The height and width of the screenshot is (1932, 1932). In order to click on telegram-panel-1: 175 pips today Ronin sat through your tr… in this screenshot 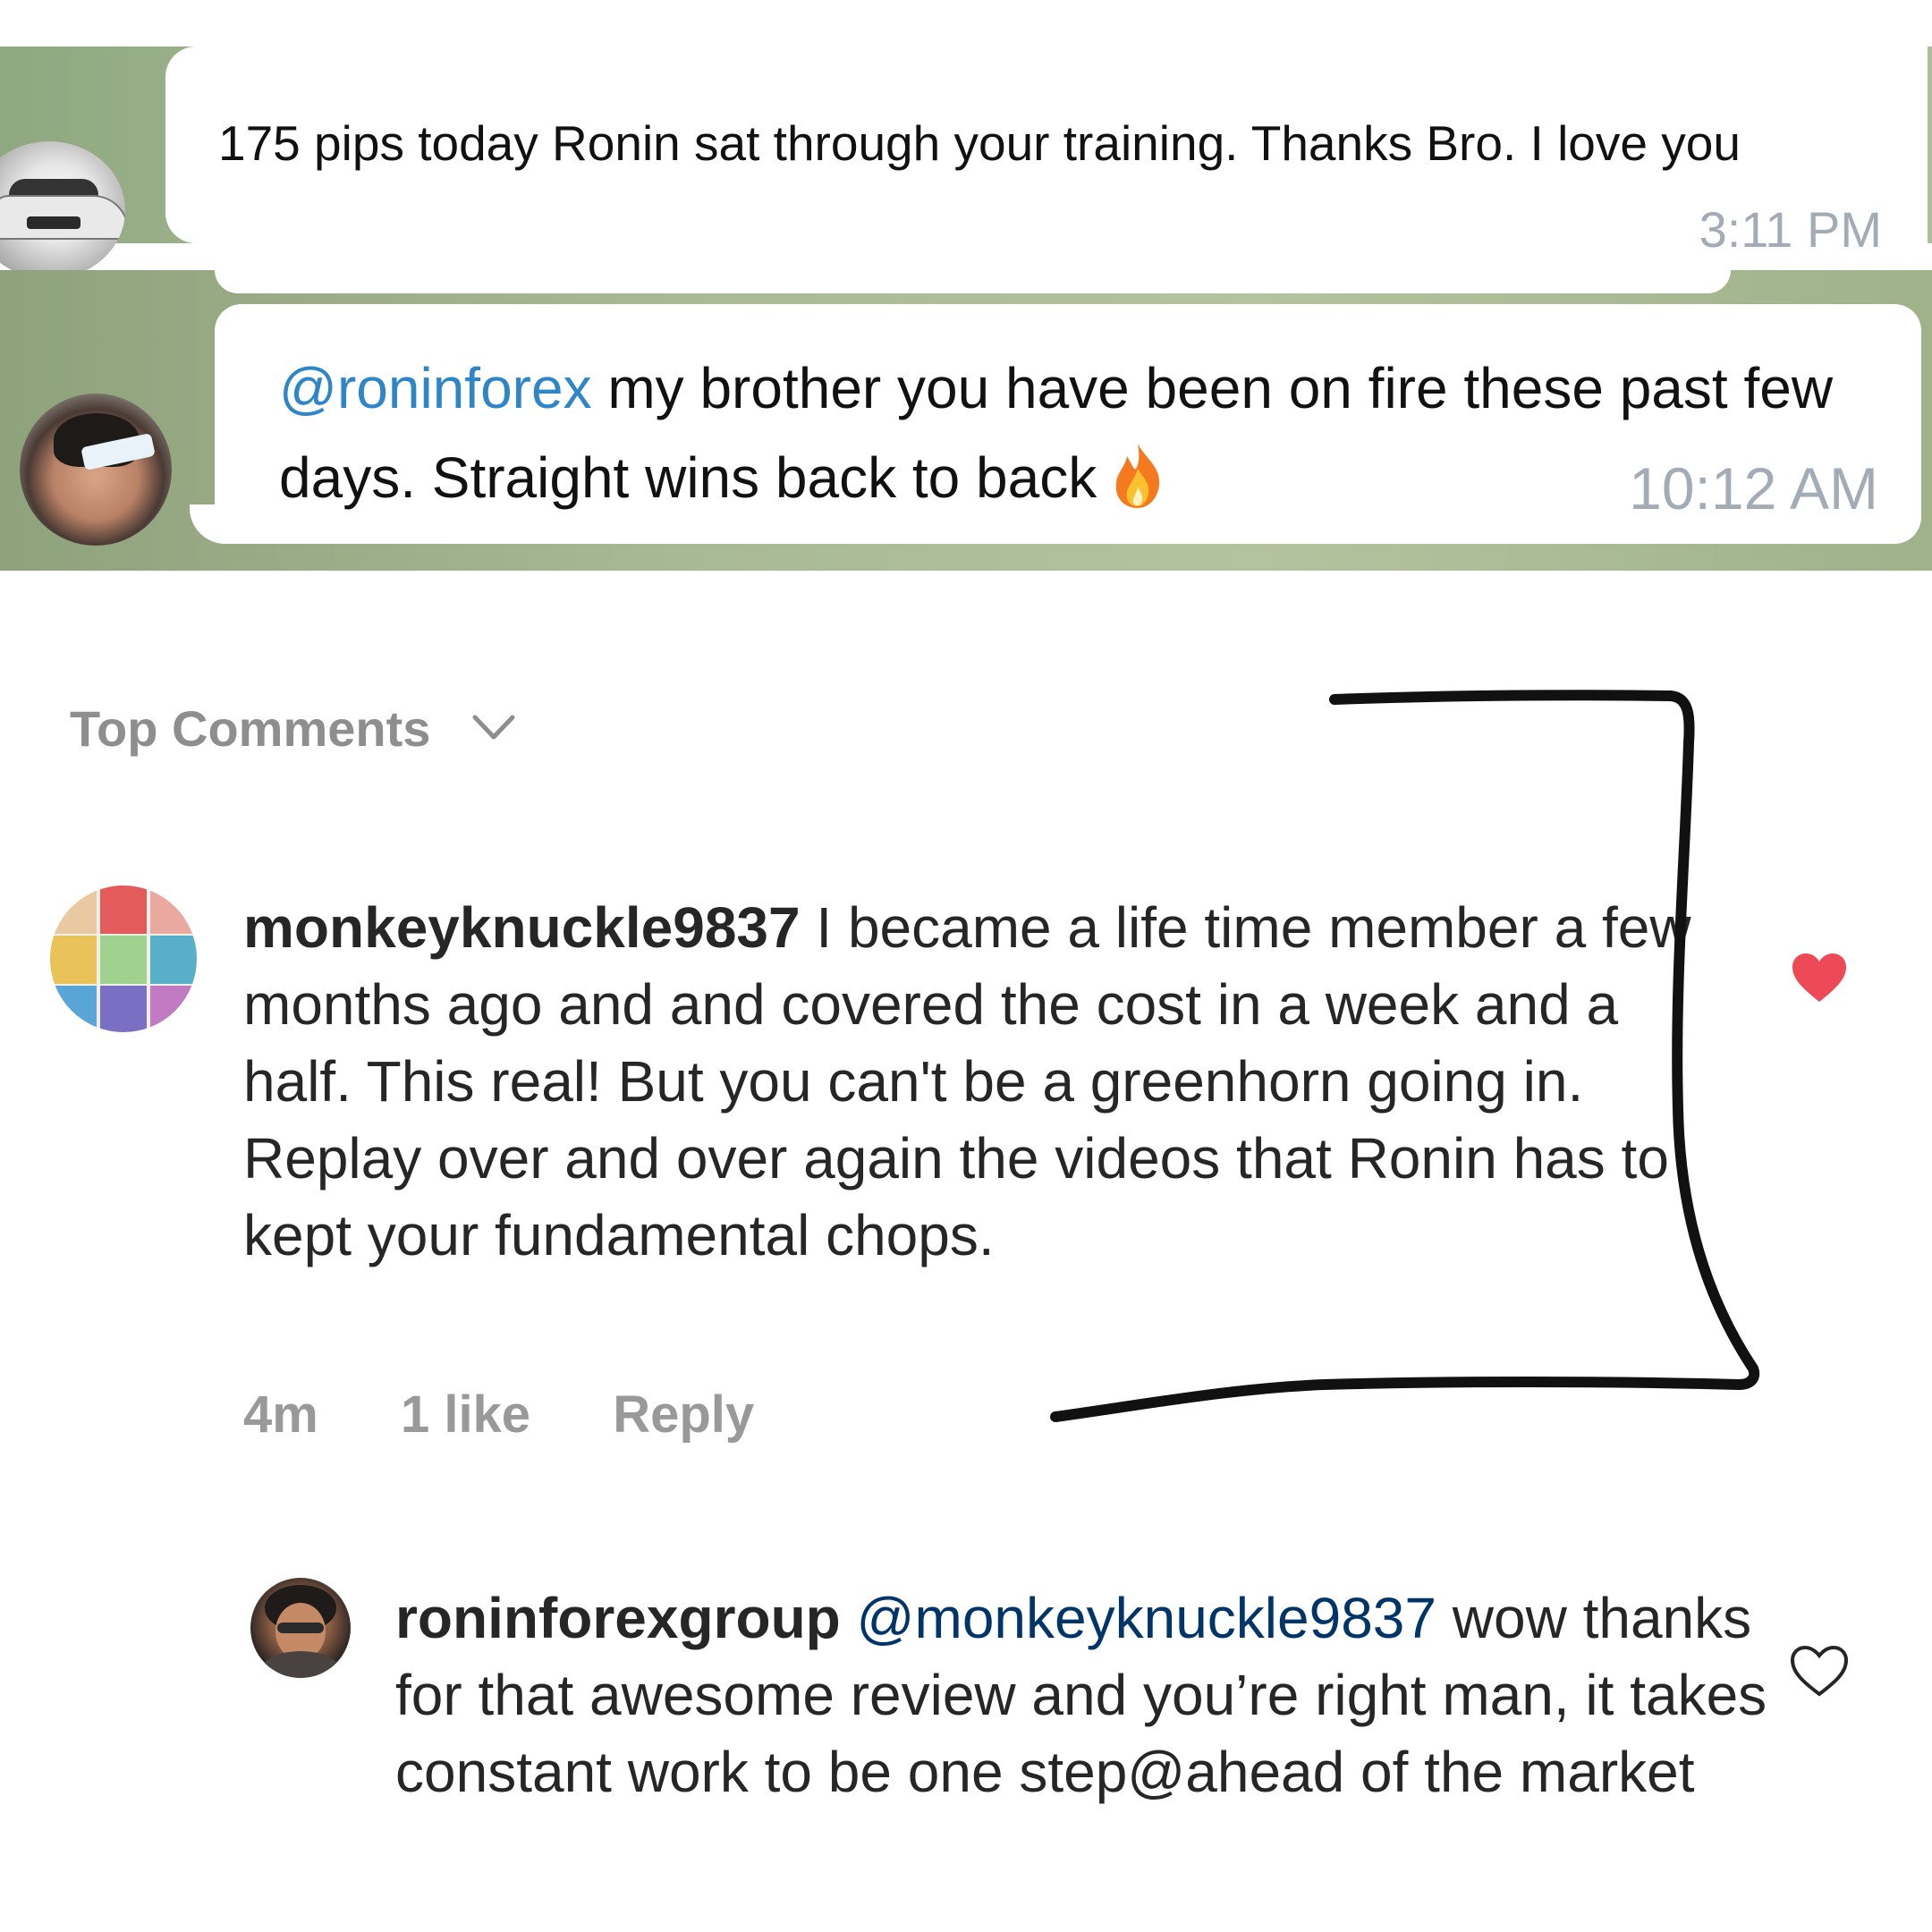, I will do `click(966, 163)`.